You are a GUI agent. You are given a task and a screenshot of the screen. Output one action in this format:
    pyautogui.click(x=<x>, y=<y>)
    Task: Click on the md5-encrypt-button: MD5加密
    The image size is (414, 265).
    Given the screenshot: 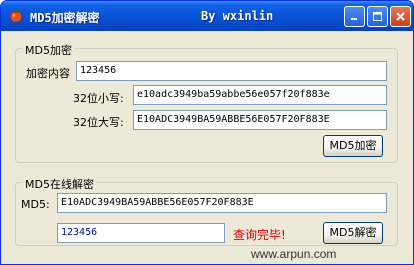 What is the action you would take?
    pyautogui.click(x=353, y=146)
    